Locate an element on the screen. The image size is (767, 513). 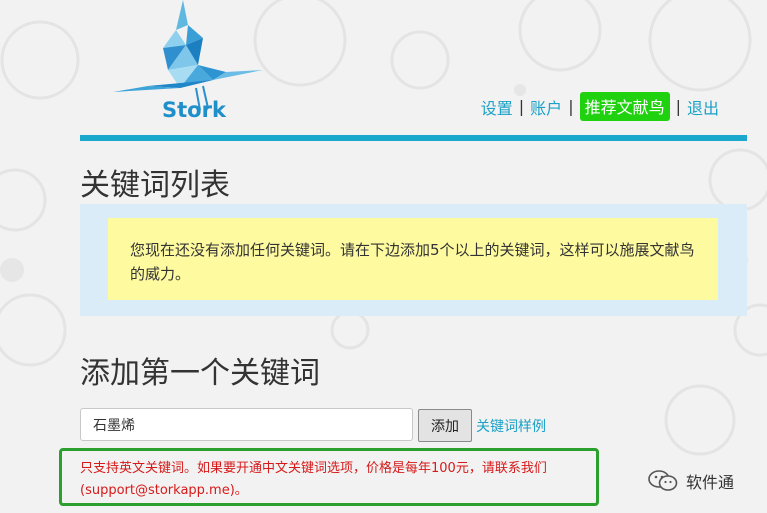
nav-account-link: 账户 is located at coordinates (546, 107).